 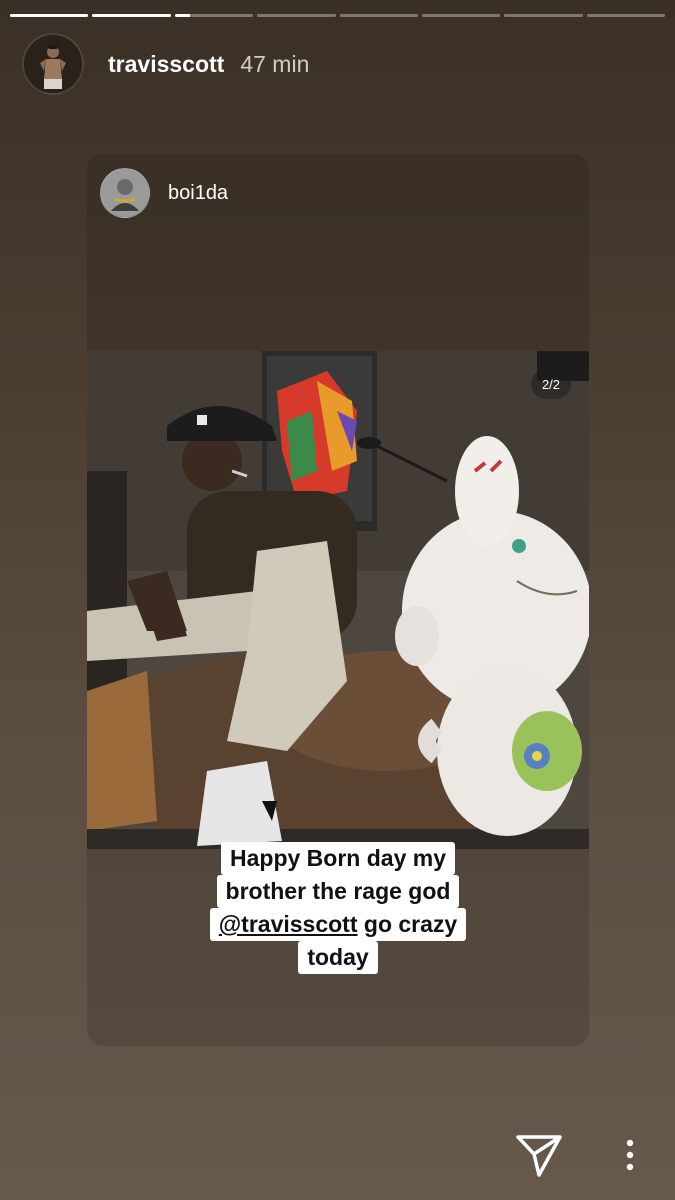 I want to click on story-username: travisscott, so click(x=166, y=64).